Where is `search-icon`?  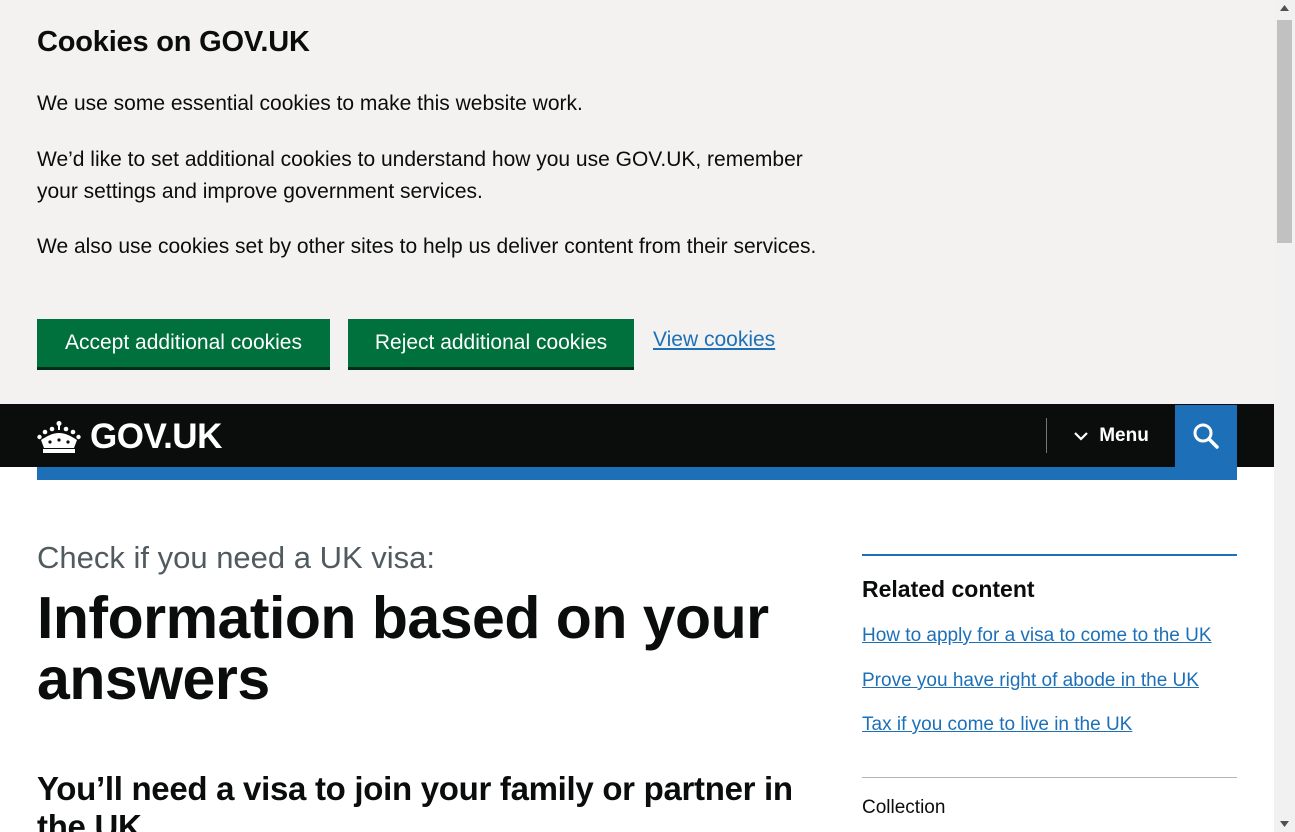
search-icon is located at coordinates (1206, 436).